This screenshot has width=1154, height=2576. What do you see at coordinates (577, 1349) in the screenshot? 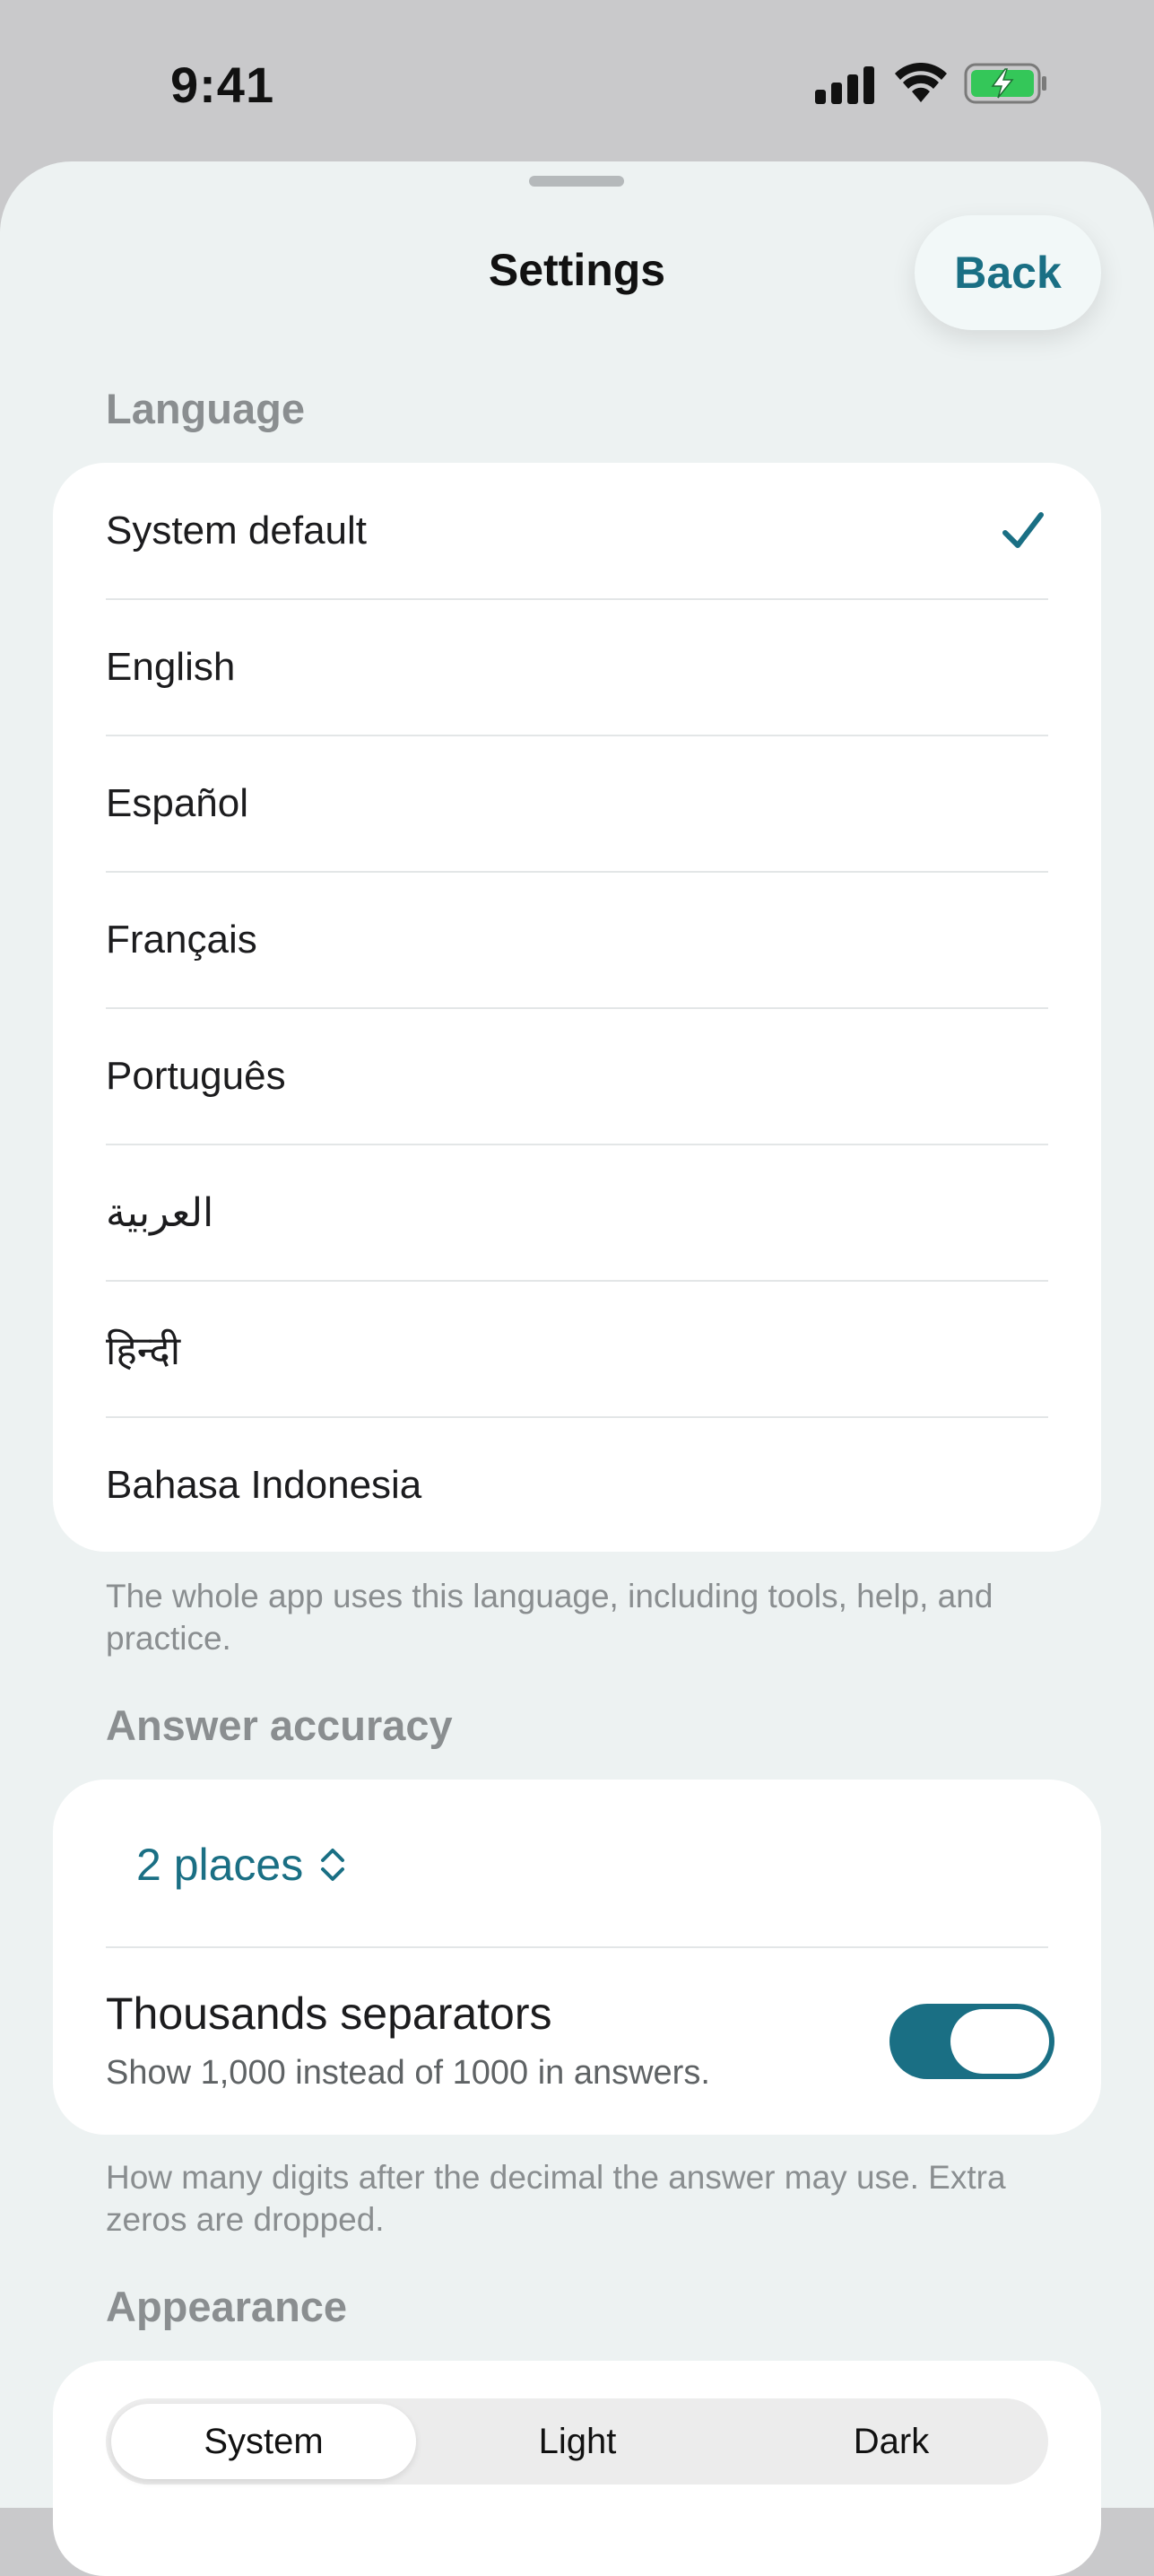
I see `language-option-hindi: हिन्दी` at bounding box center [577, 1349].